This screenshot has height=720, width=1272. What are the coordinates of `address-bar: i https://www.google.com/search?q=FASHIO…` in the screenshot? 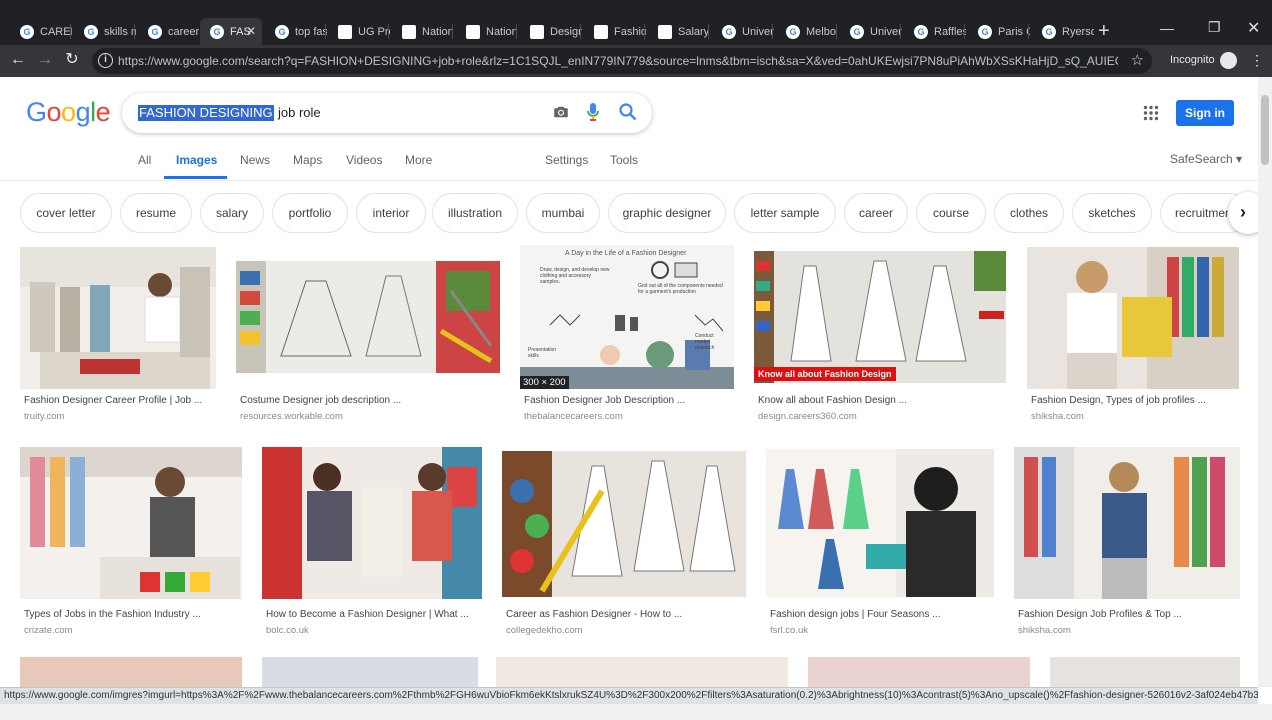 It's located at (622, 61).